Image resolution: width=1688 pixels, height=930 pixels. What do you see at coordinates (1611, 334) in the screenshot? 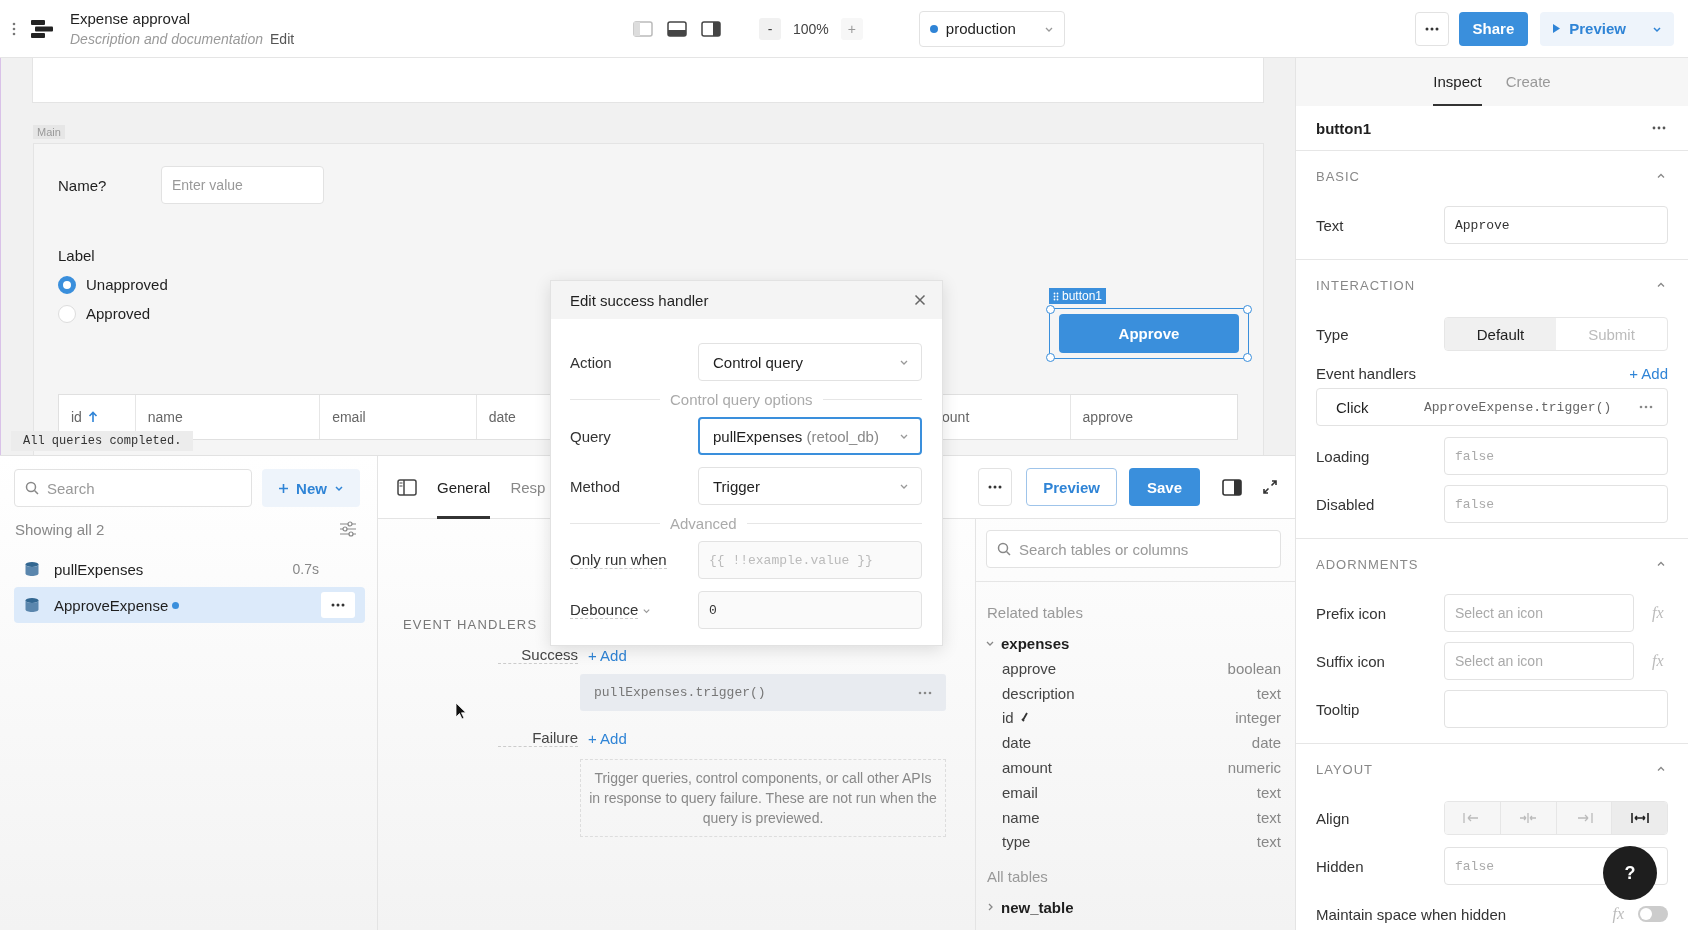
I see `segment-option: Submit` at bounding box center [1611, 334].